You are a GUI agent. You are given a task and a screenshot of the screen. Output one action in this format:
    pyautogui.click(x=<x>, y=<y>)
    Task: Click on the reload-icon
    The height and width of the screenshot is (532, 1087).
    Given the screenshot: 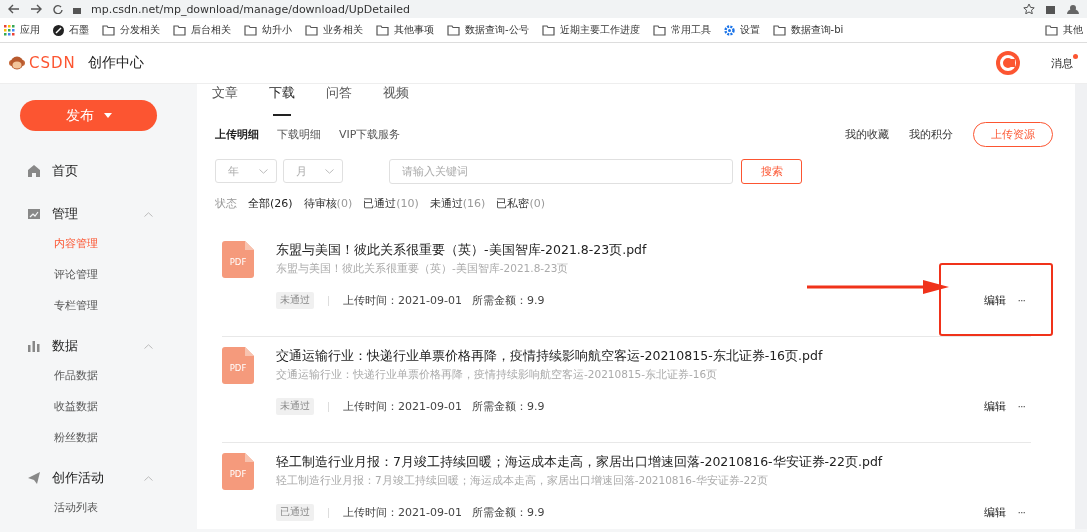 What is the action you would take?
    pyautogui.click(x=57, y=9)
    